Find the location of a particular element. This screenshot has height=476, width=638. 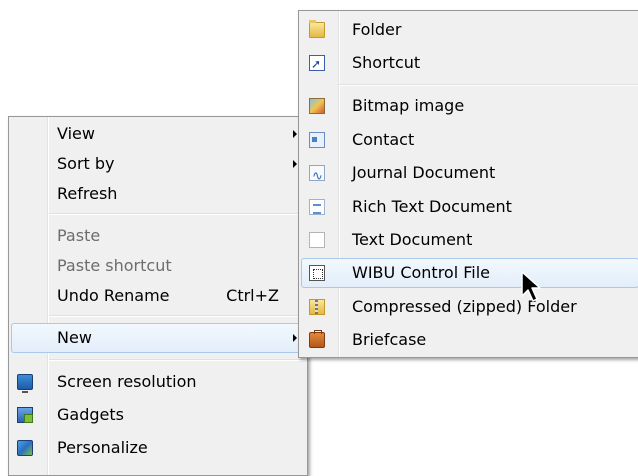

menu-item-label: Folder is located at coordinates (377, 29).